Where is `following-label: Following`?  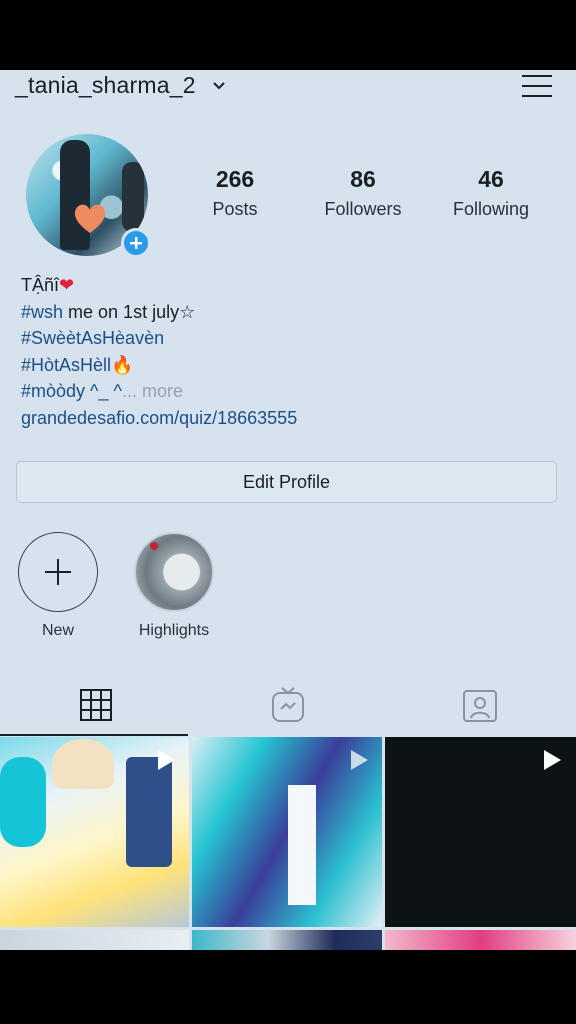 following-label: Following is located at coordinates (491, 209).